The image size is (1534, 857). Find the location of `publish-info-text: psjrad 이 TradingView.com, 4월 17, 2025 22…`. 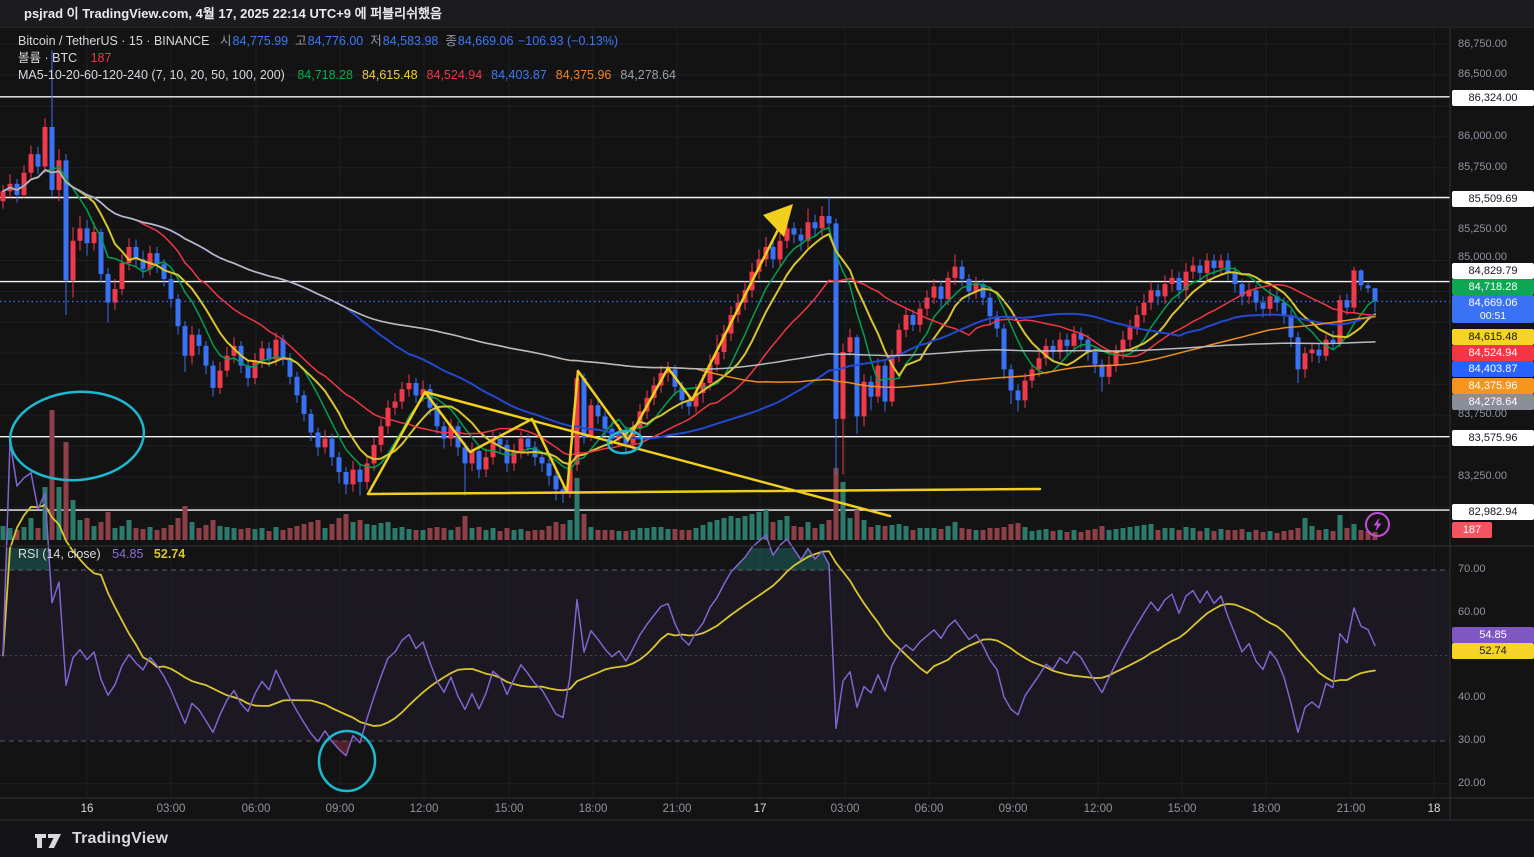

publish-info-text: psjrad 이 TradingView.com, 4월 17, 2025 22… is located at coordinates (233, 13).